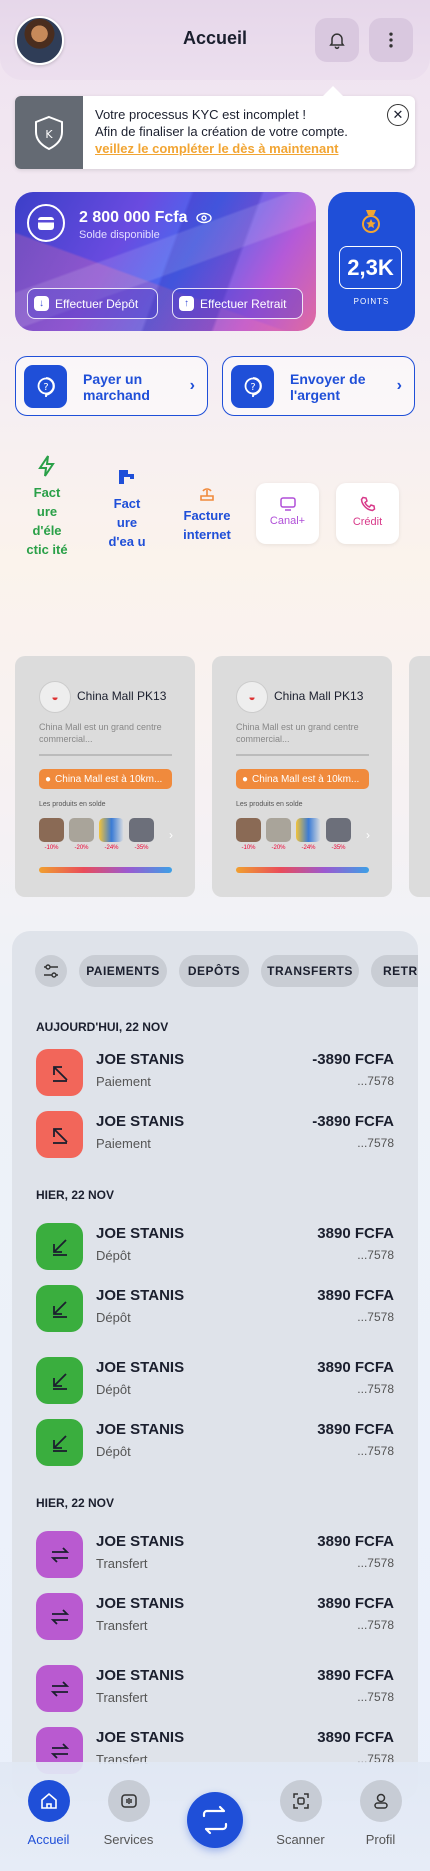 This screenshot has width=430, height=1871. What do you see at coordinates (367, 522) in the screenshot?
I see `service-credit-label: Crédit` at bounding box center [367, 522].